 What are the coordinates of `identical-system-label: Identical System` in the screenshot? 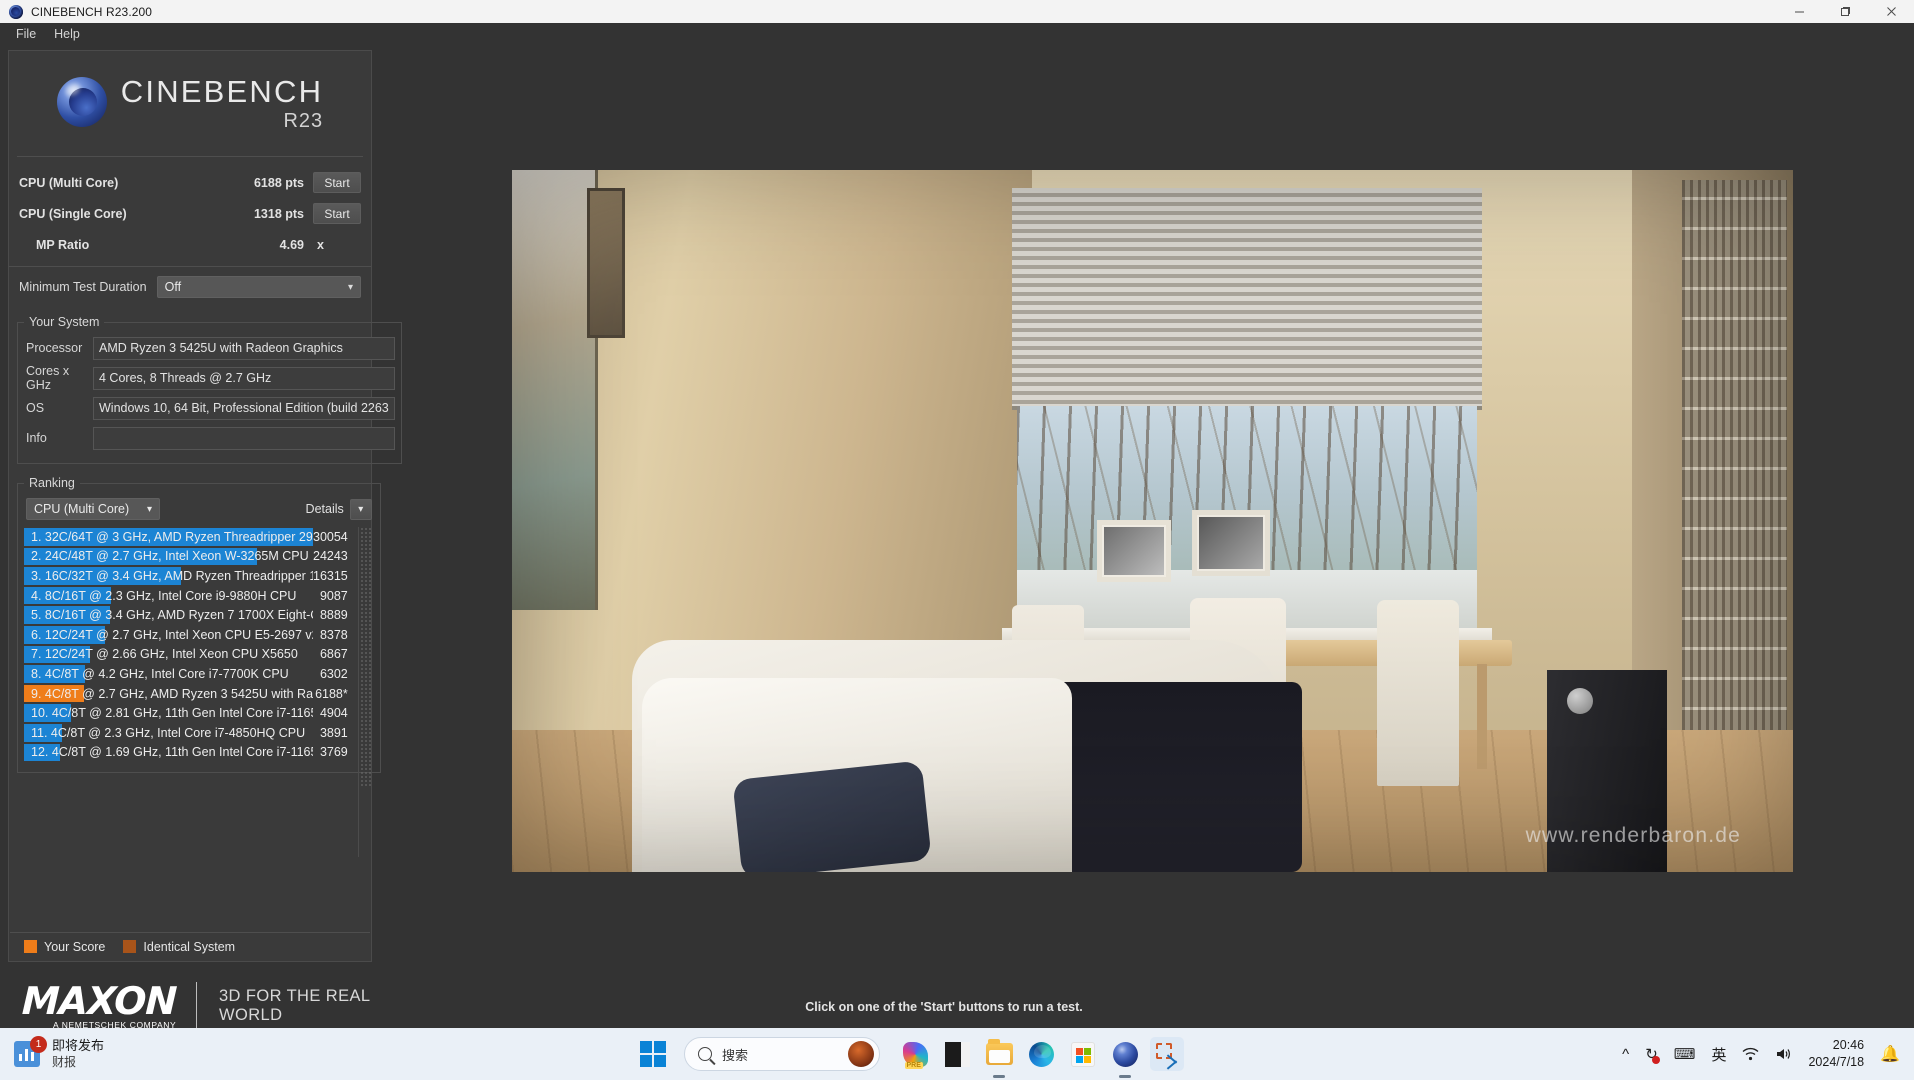 It's located at (189, 946).